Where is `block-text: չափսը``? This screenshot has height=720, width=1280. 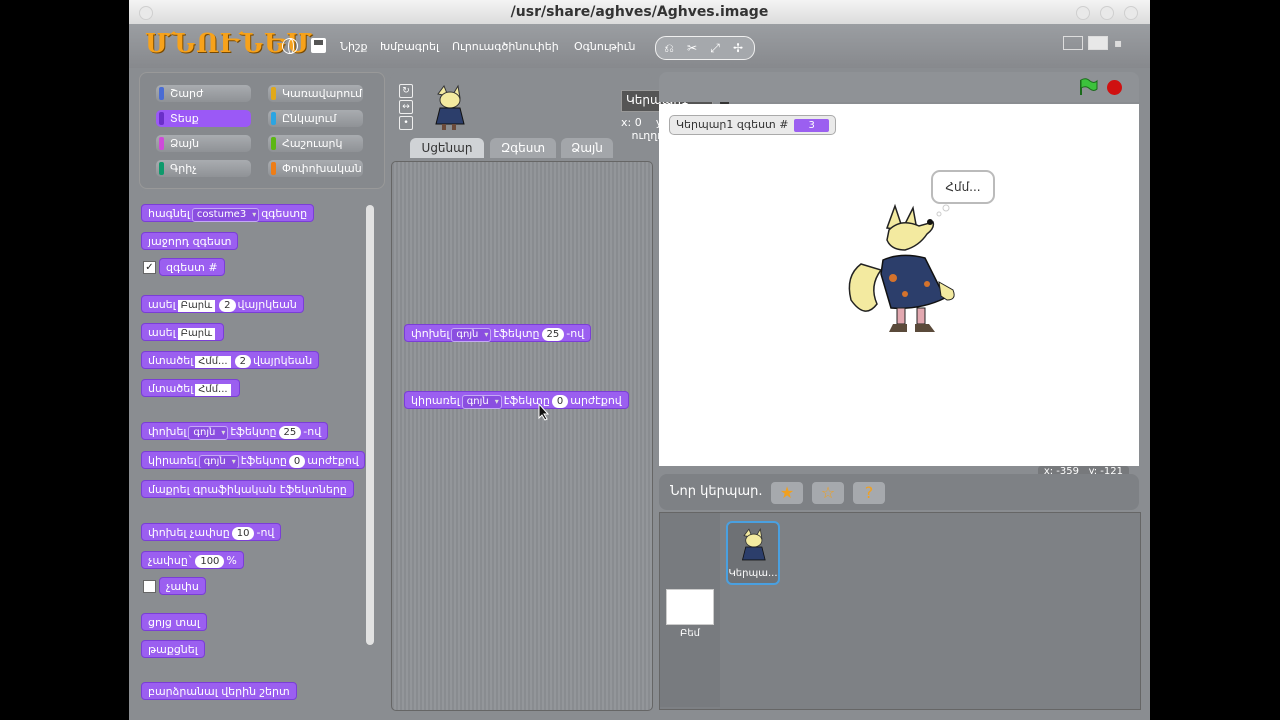
block-text: չափսը` is located at coordinates (171, 560).